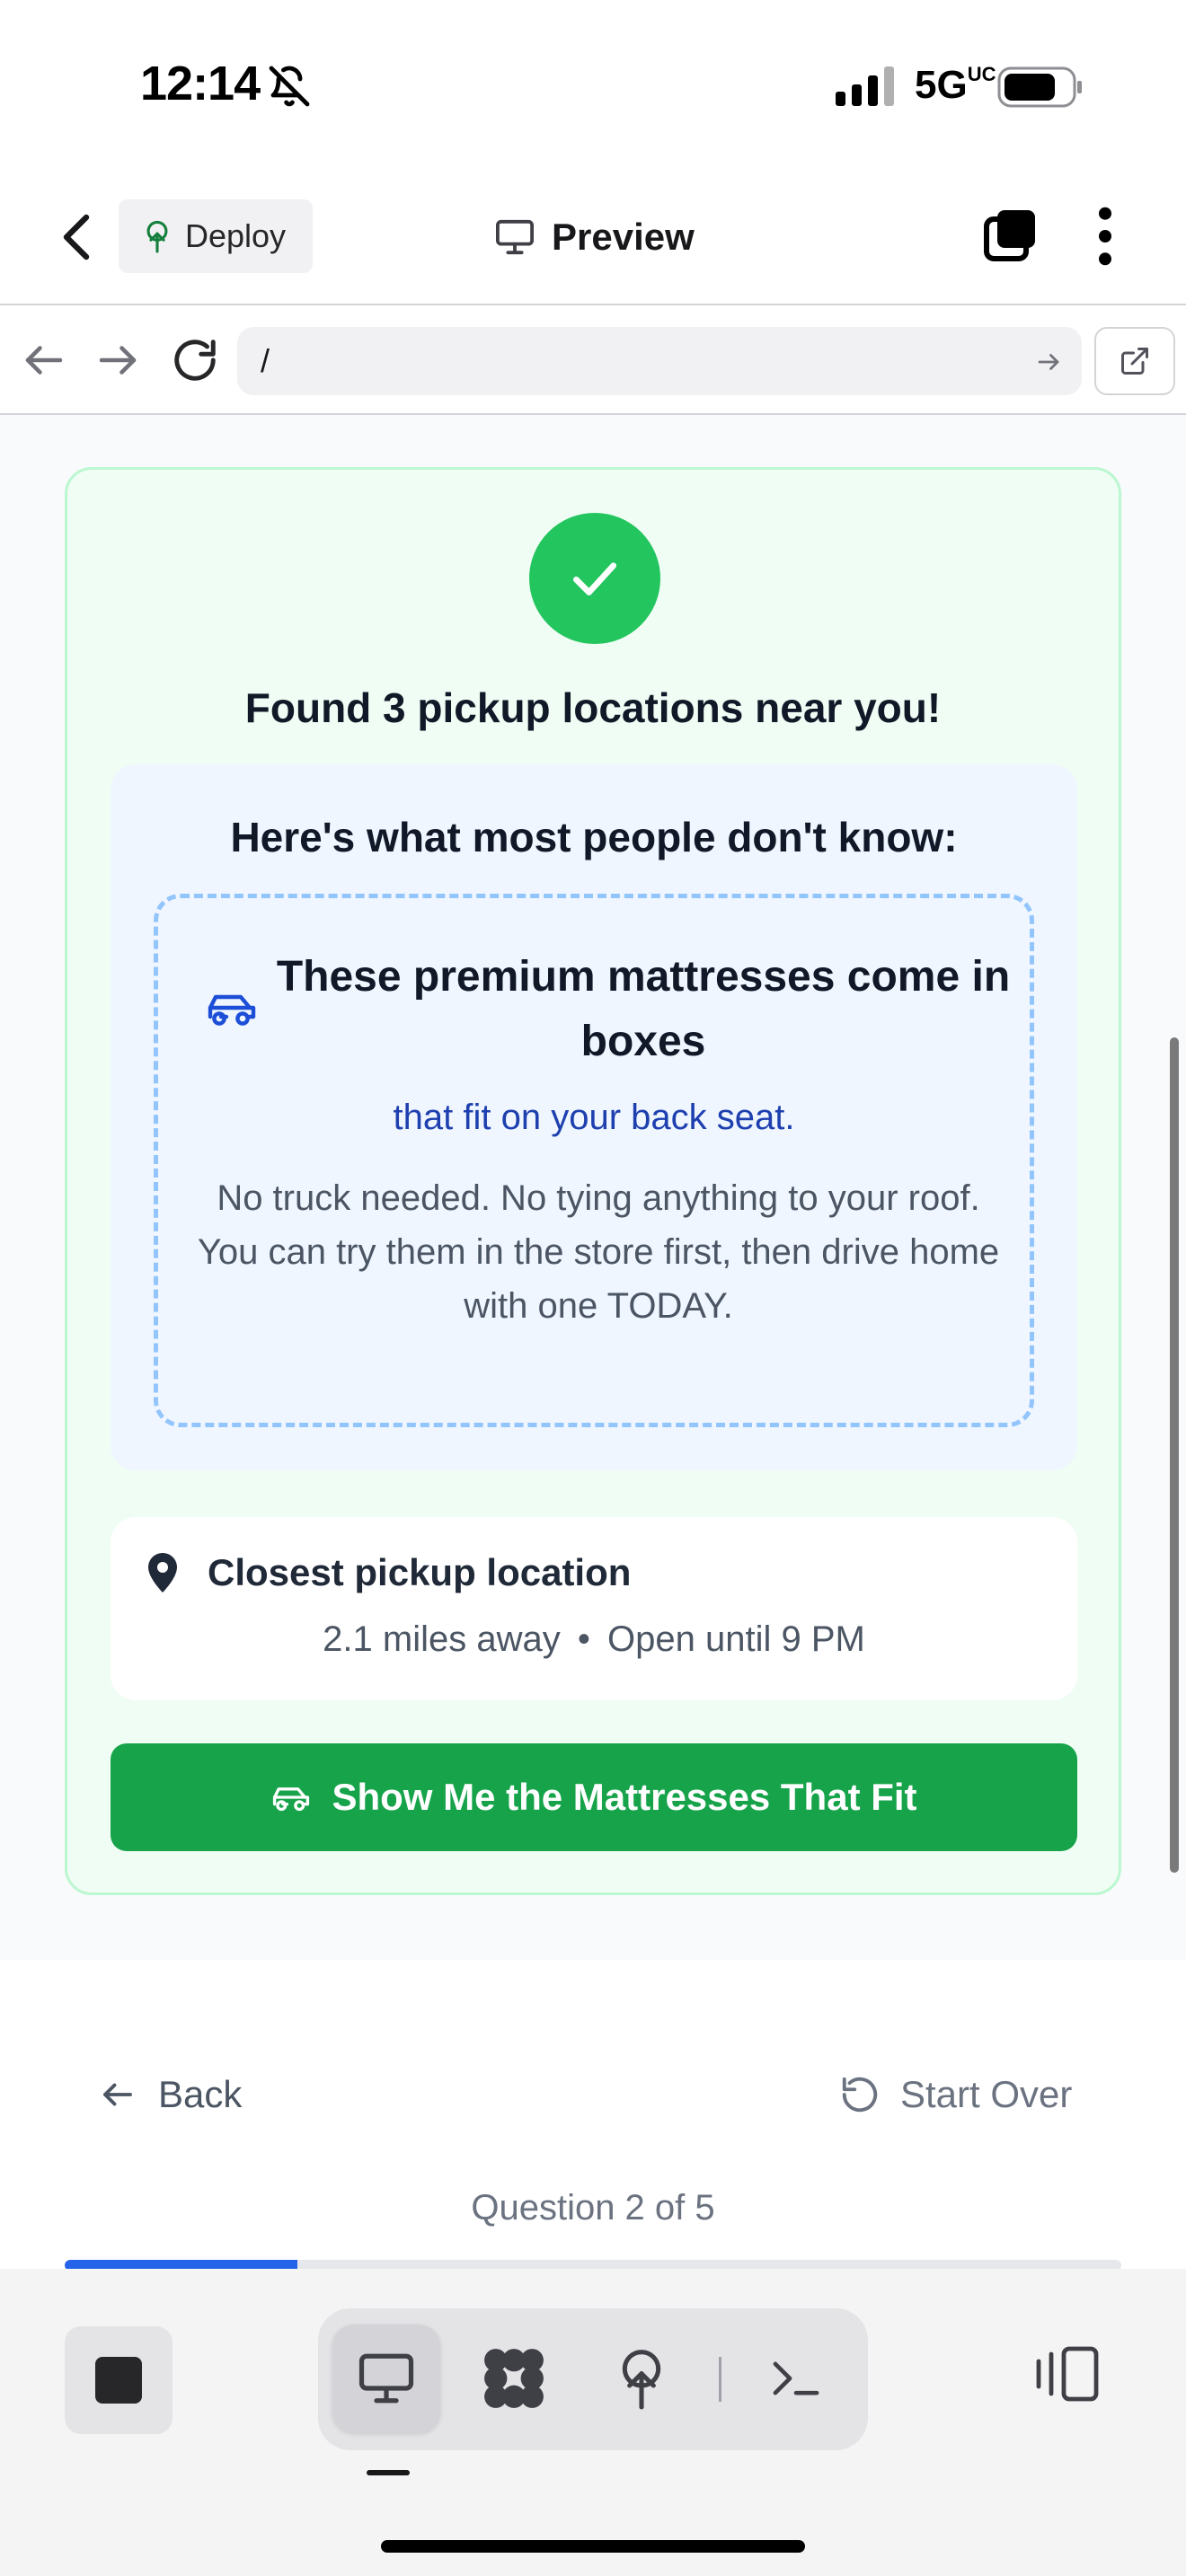 The image size is (1186, 2576). What do you see at coordinates (236, 235) in the screenshot?
I see `deploy-label: Deploy` at bounding box center [236, 235].